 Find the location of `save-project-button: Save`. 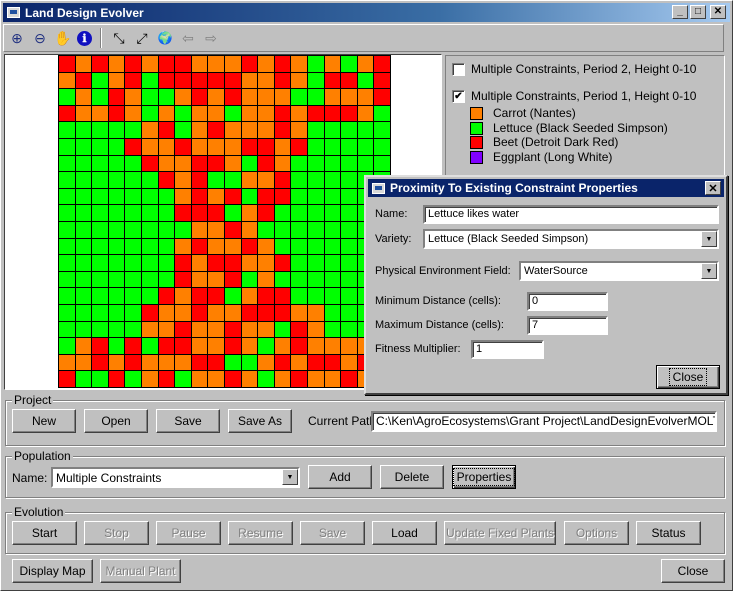

save-project-button: Save is located at coordinates (188, 421).